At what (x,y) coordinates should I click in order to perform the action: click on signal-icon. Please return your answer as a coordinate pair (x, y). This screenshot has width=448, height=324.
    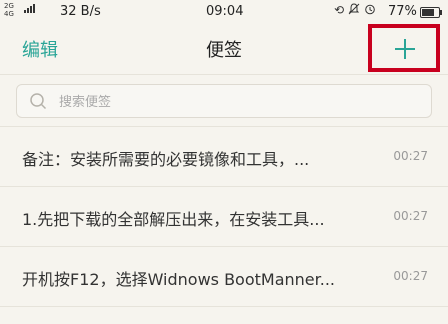
    Looking at the image, I should click on (29, 8).